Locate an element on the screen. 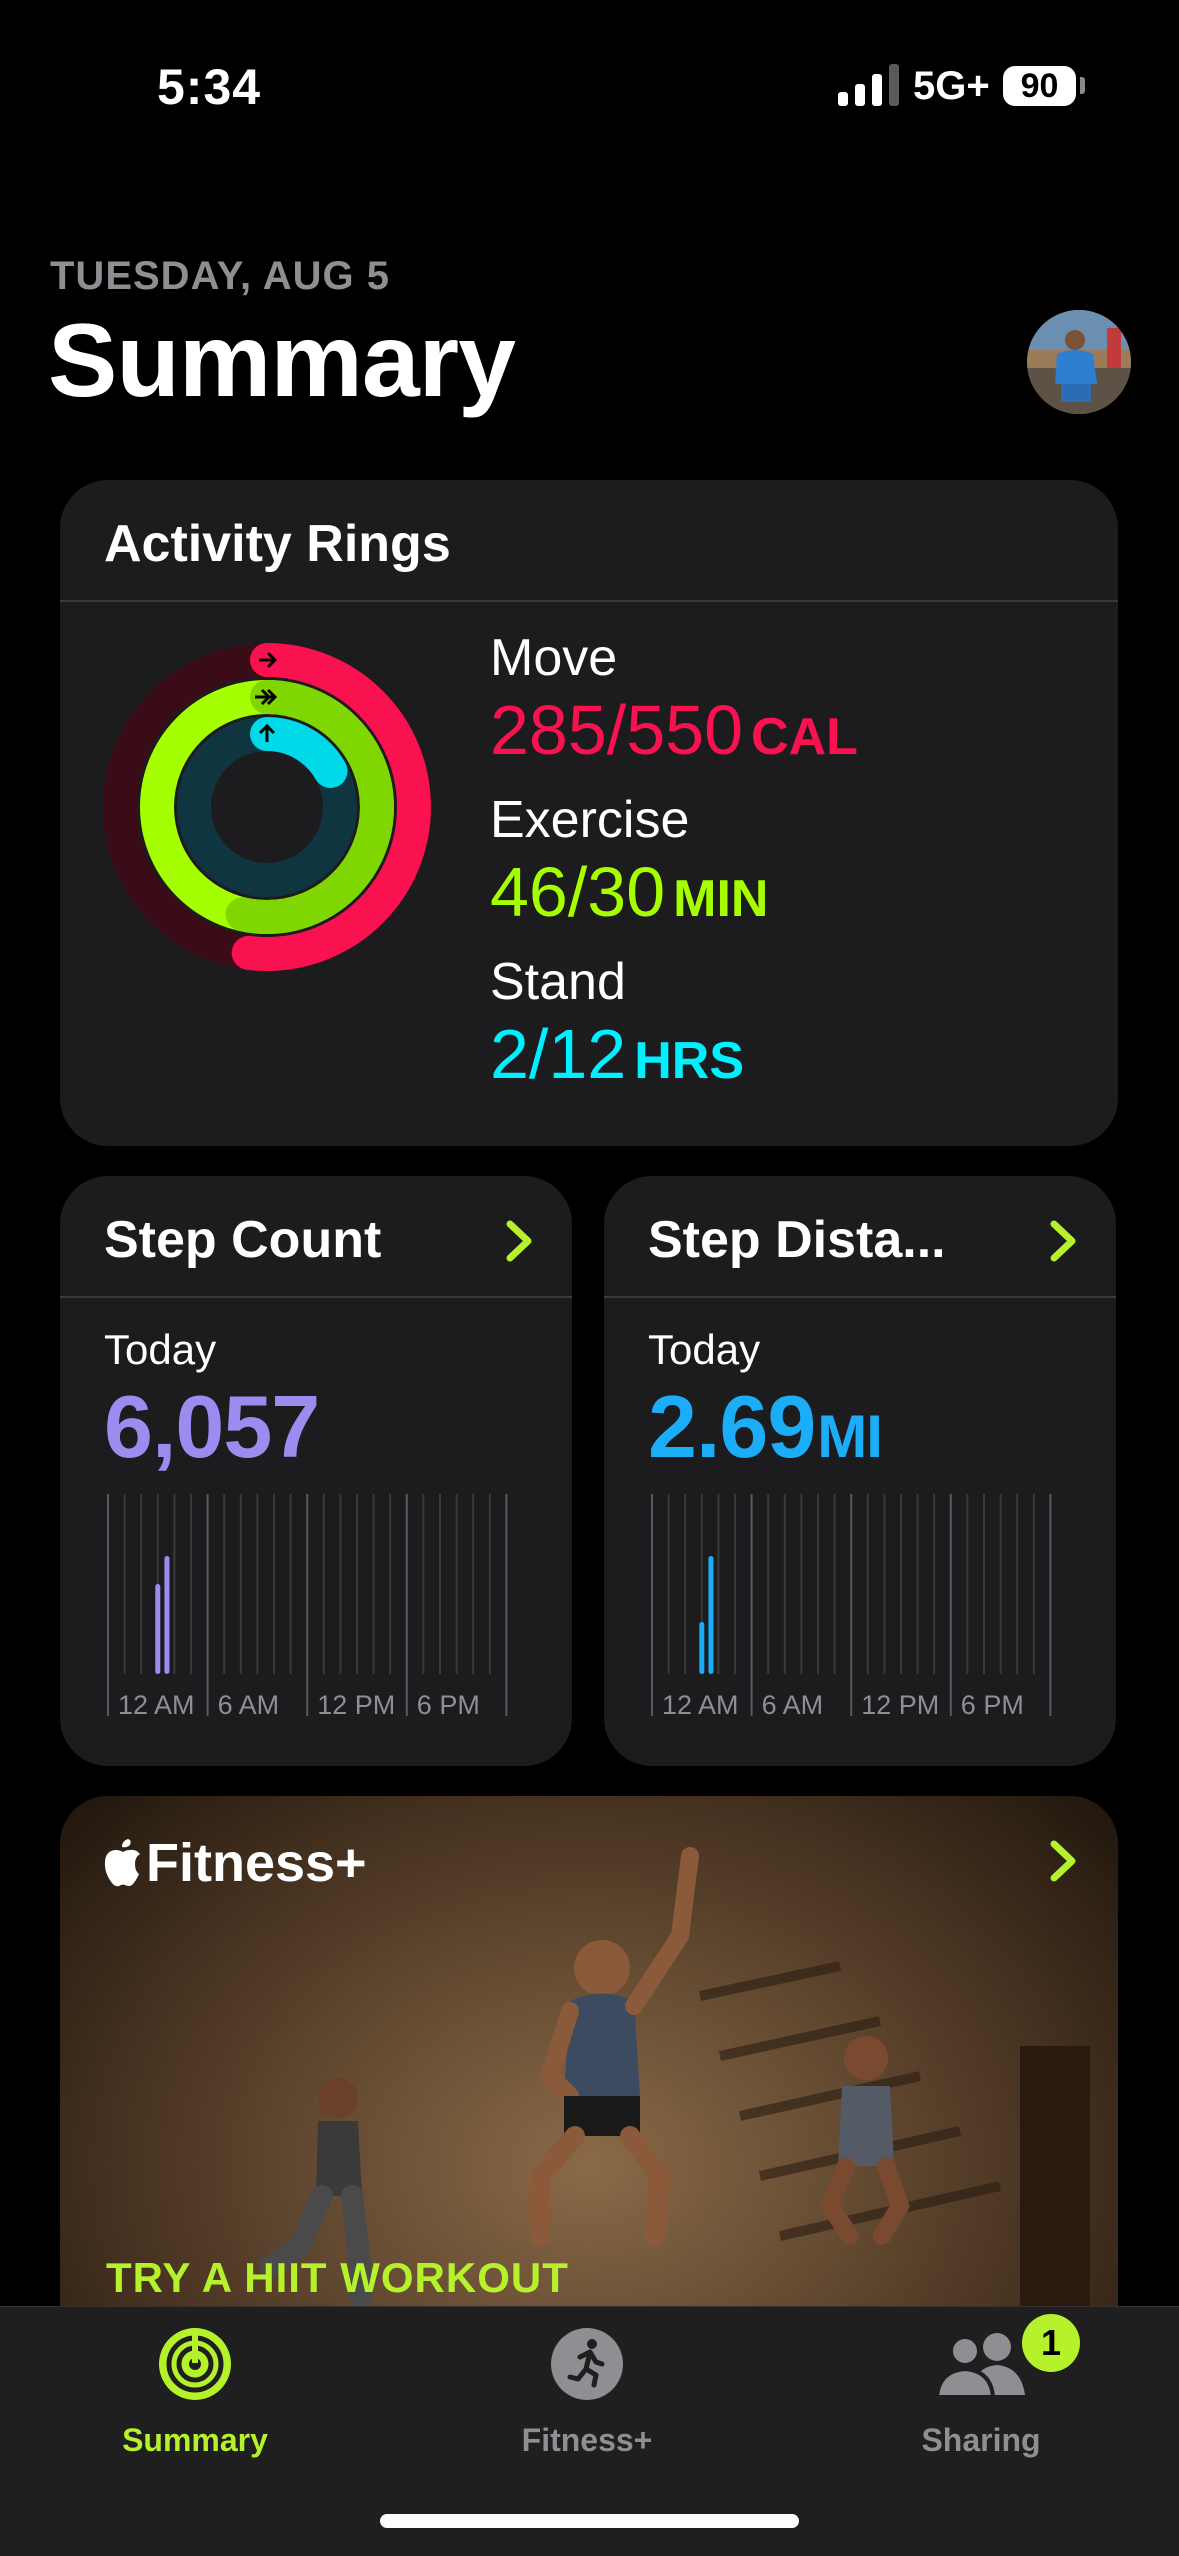 This screenshot has width=1179, height=2556. exercise-unit: MIN is located at coordinates (721, 899).